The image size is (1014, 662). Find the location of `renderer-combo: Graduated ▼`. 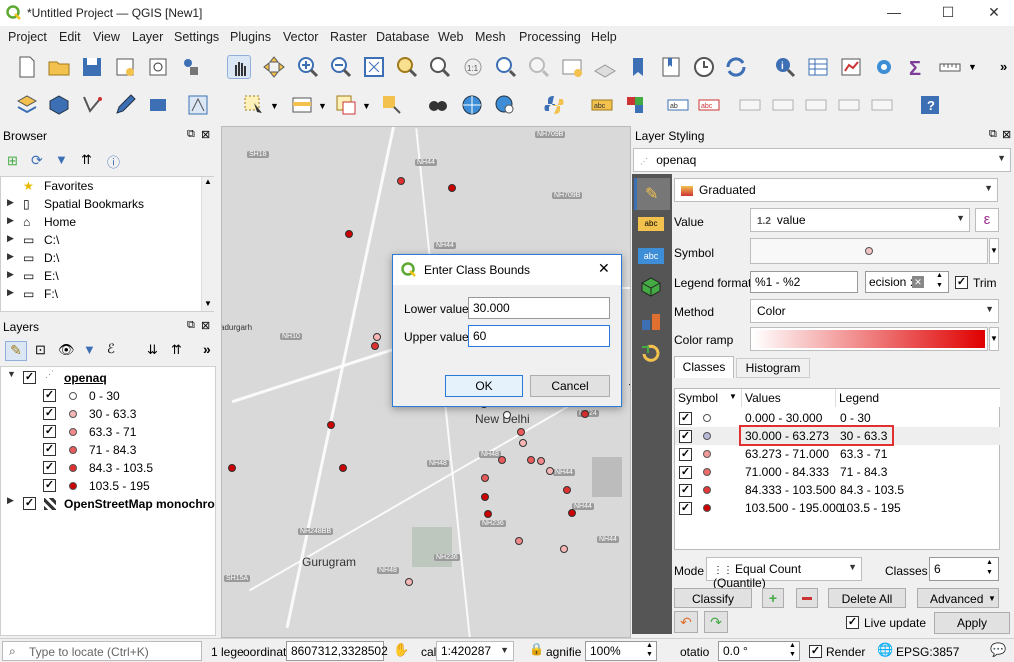

renderer-combo: Graduated ▼ is located at coordinates (836, 190).